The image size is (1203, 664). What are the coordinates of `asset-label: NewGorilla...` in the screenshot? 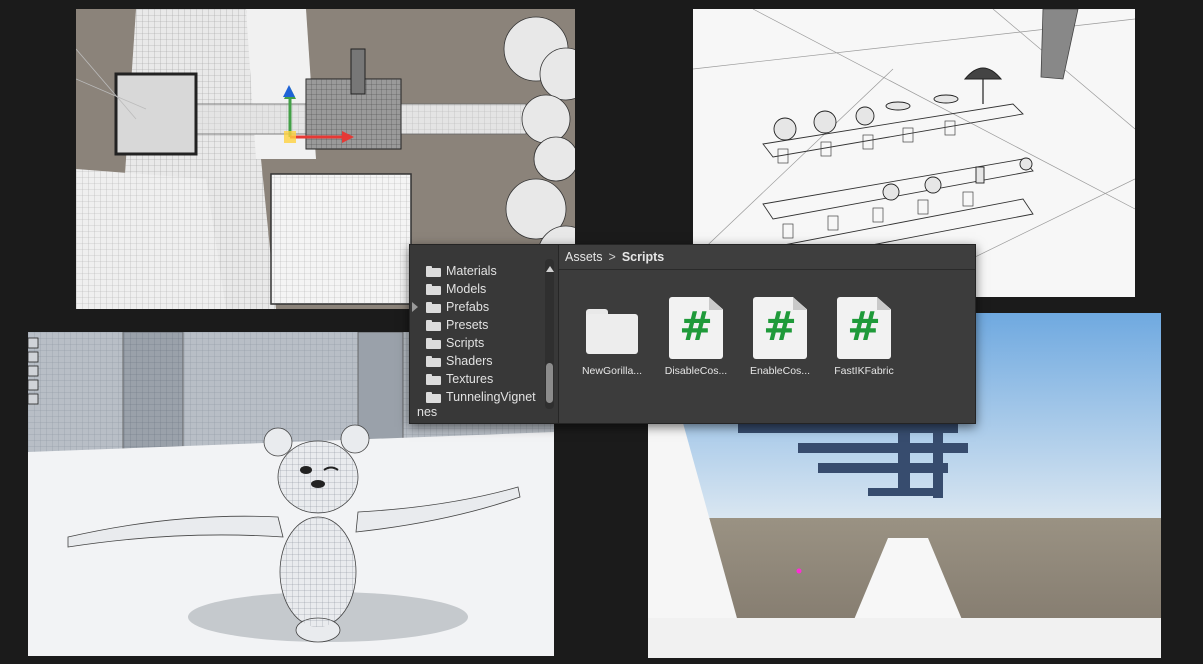 It's located at (612, 371).